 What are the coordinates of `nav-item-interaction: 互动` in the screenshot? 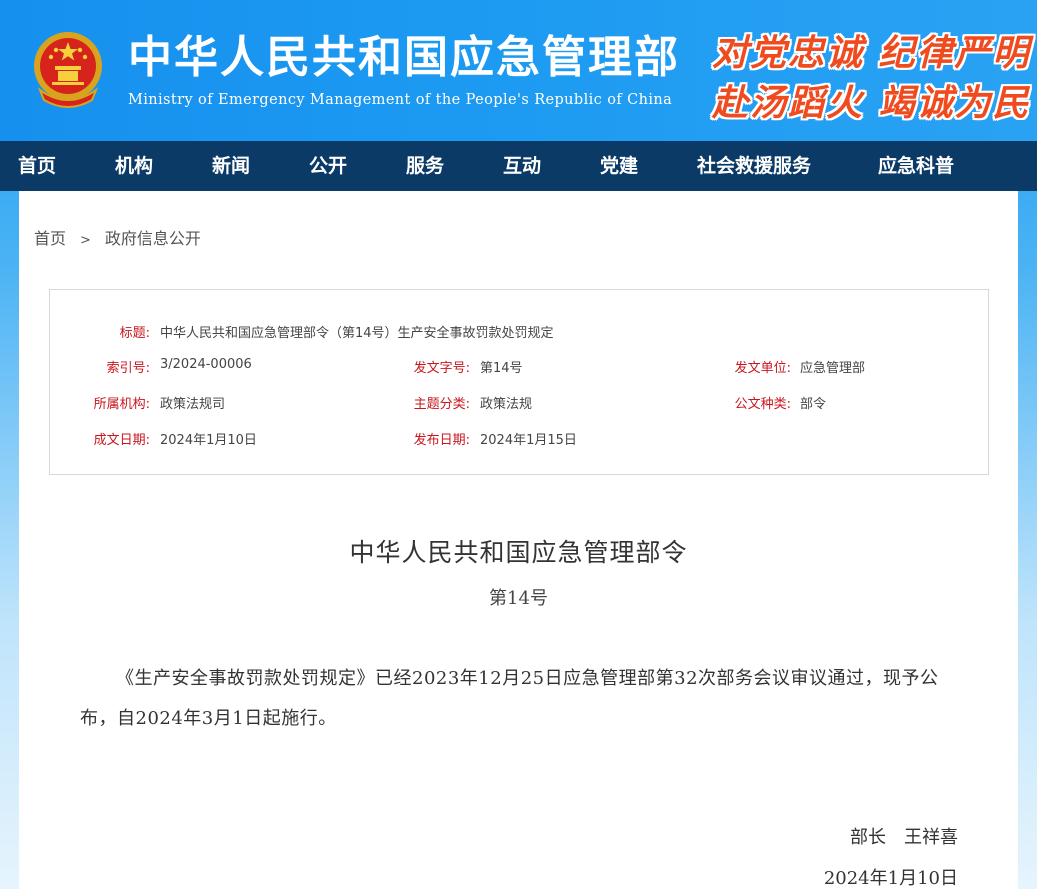 It's located at (522, 166).